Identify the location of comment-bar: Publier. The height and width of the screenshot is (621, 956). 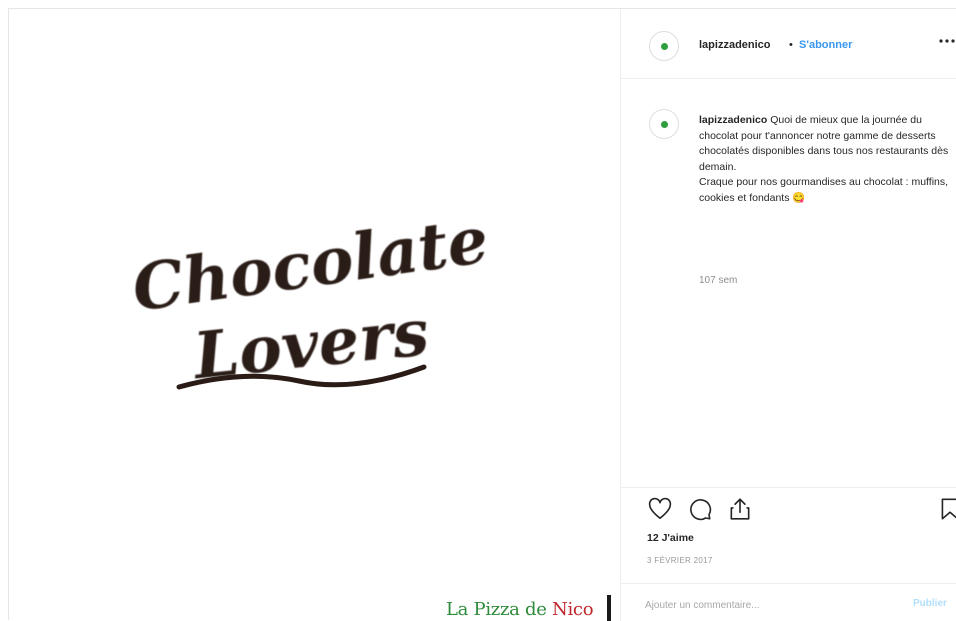
(788, 602).